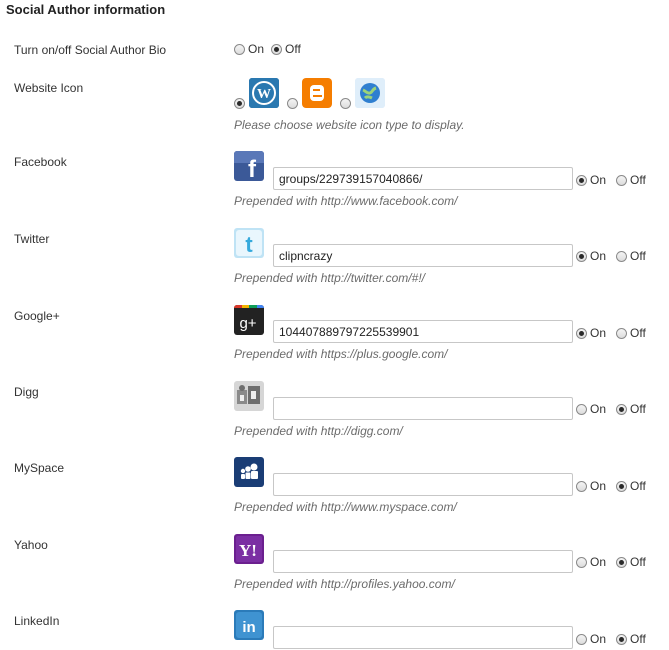 This screenshot has height=650, width=669. What do you see at coordinates (256, 49) in the screenshot?
I see `bio-on-label: On` at bounding box center [256, 49].